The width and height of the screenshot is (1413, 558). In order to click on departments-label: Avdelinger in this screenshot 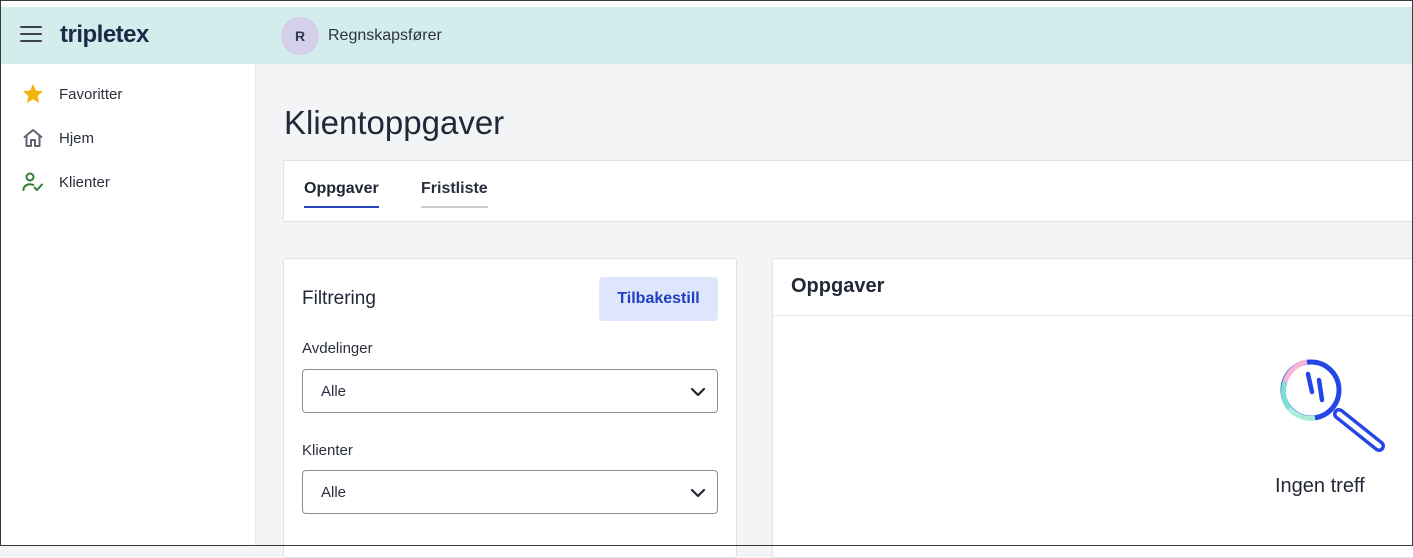, I will do `click(337, 348)`.